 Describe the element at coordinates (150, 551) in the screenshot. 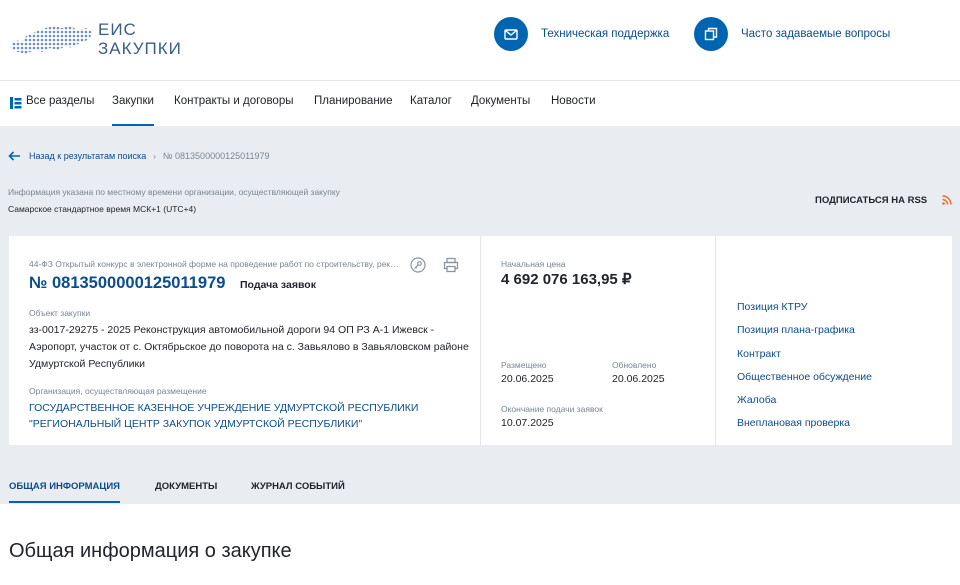

I see `section-title: Общая информация о закупке` at that location.